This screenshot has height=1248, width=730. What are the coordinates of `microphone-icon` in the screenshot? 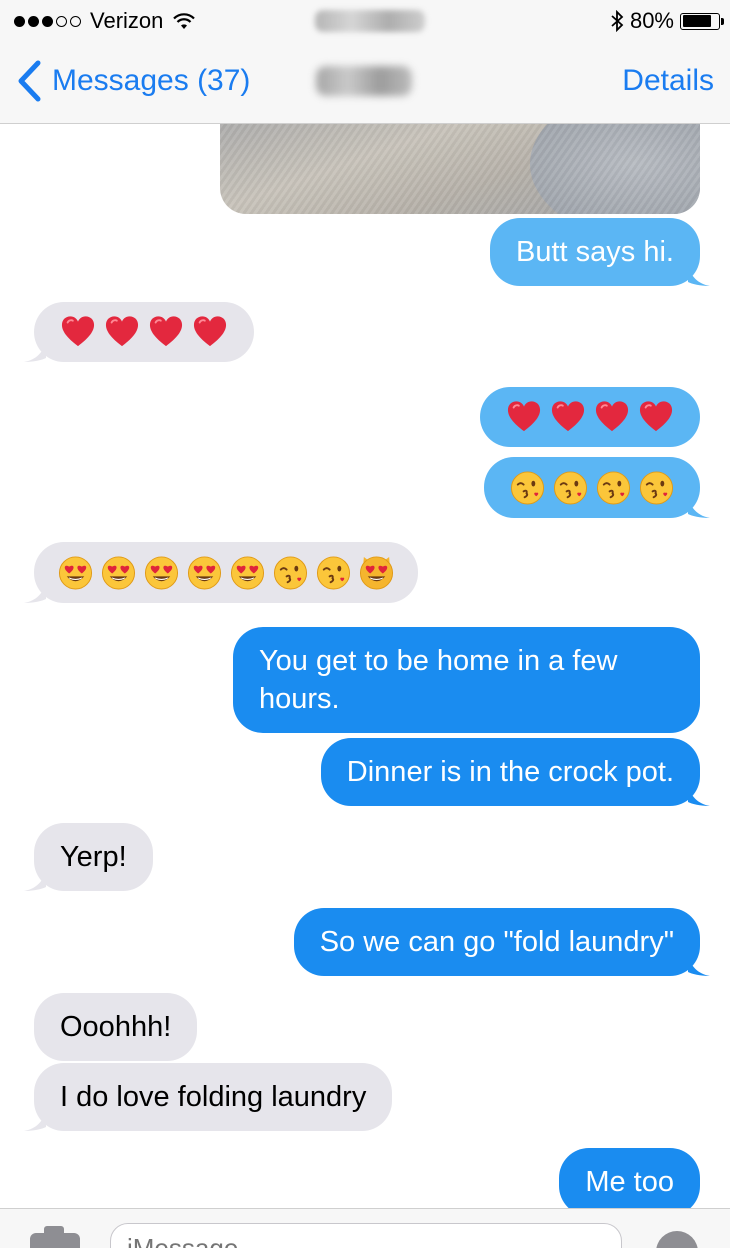 It's located at (677, 1239).